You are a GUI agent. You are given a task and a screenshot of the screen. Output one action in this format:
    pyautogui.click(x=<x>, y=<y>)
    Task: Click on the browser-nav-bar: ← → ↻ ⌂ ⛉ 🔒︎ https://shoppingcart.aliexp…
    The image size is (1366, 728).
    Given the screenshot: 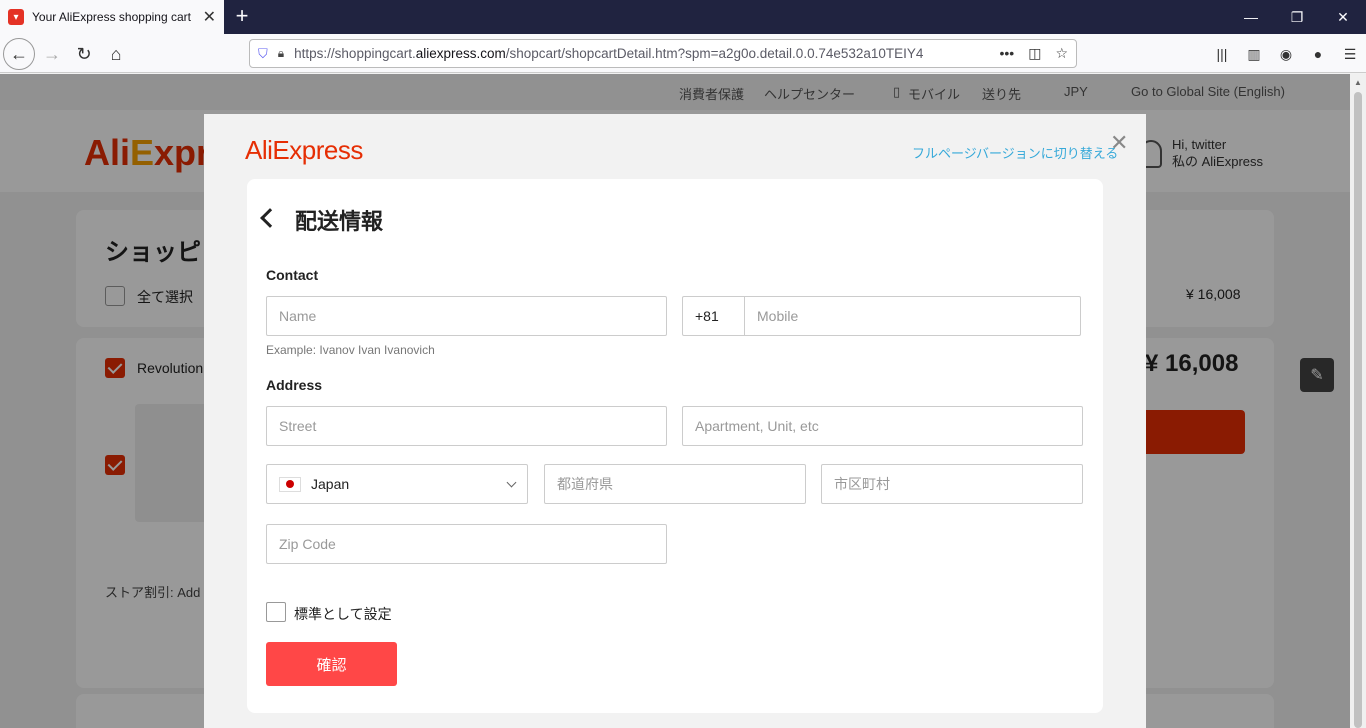 What is the action you would take?
    pyautogui.click(x=683, y=53)
    